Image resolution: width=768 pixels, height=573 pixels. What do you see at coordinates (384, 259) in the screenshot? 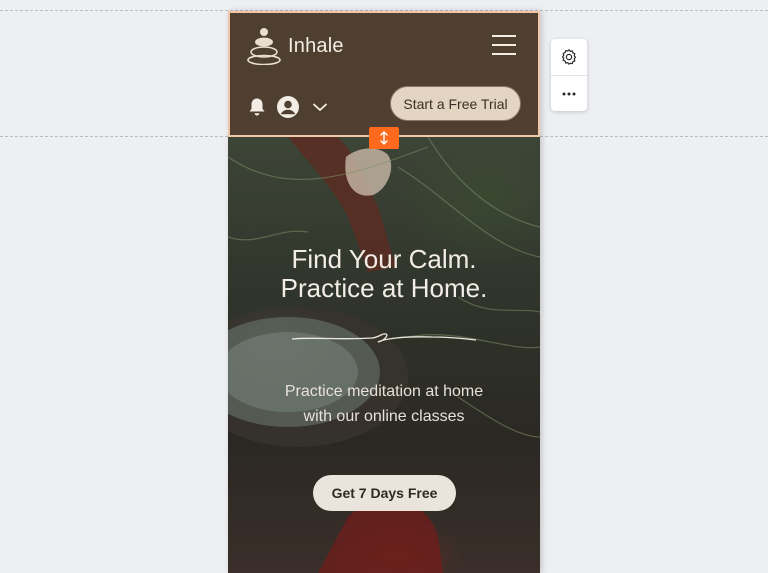
I see `hero-title-line-1: Find Your Calm.` at bounding box center [384, 259].